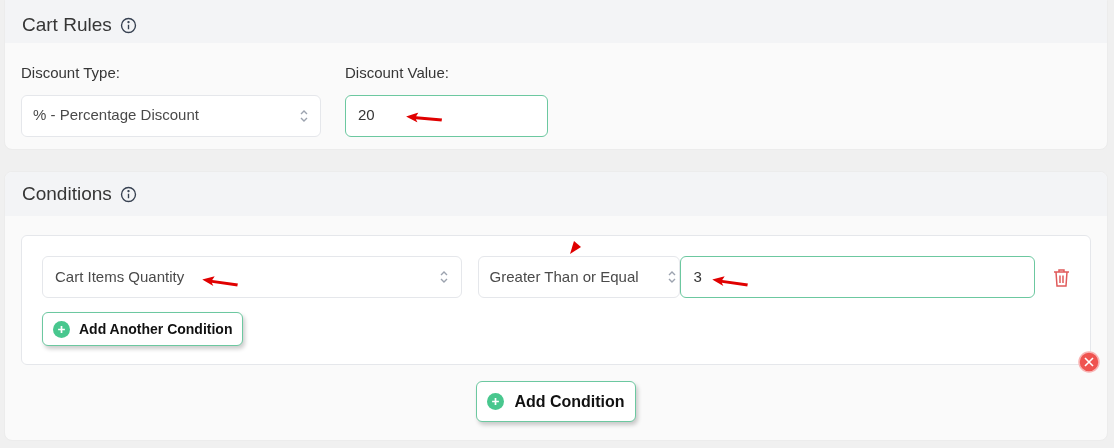  Describe the element at coordinates (1089, 362) in the screenshot. I see `close-icon` at that location.